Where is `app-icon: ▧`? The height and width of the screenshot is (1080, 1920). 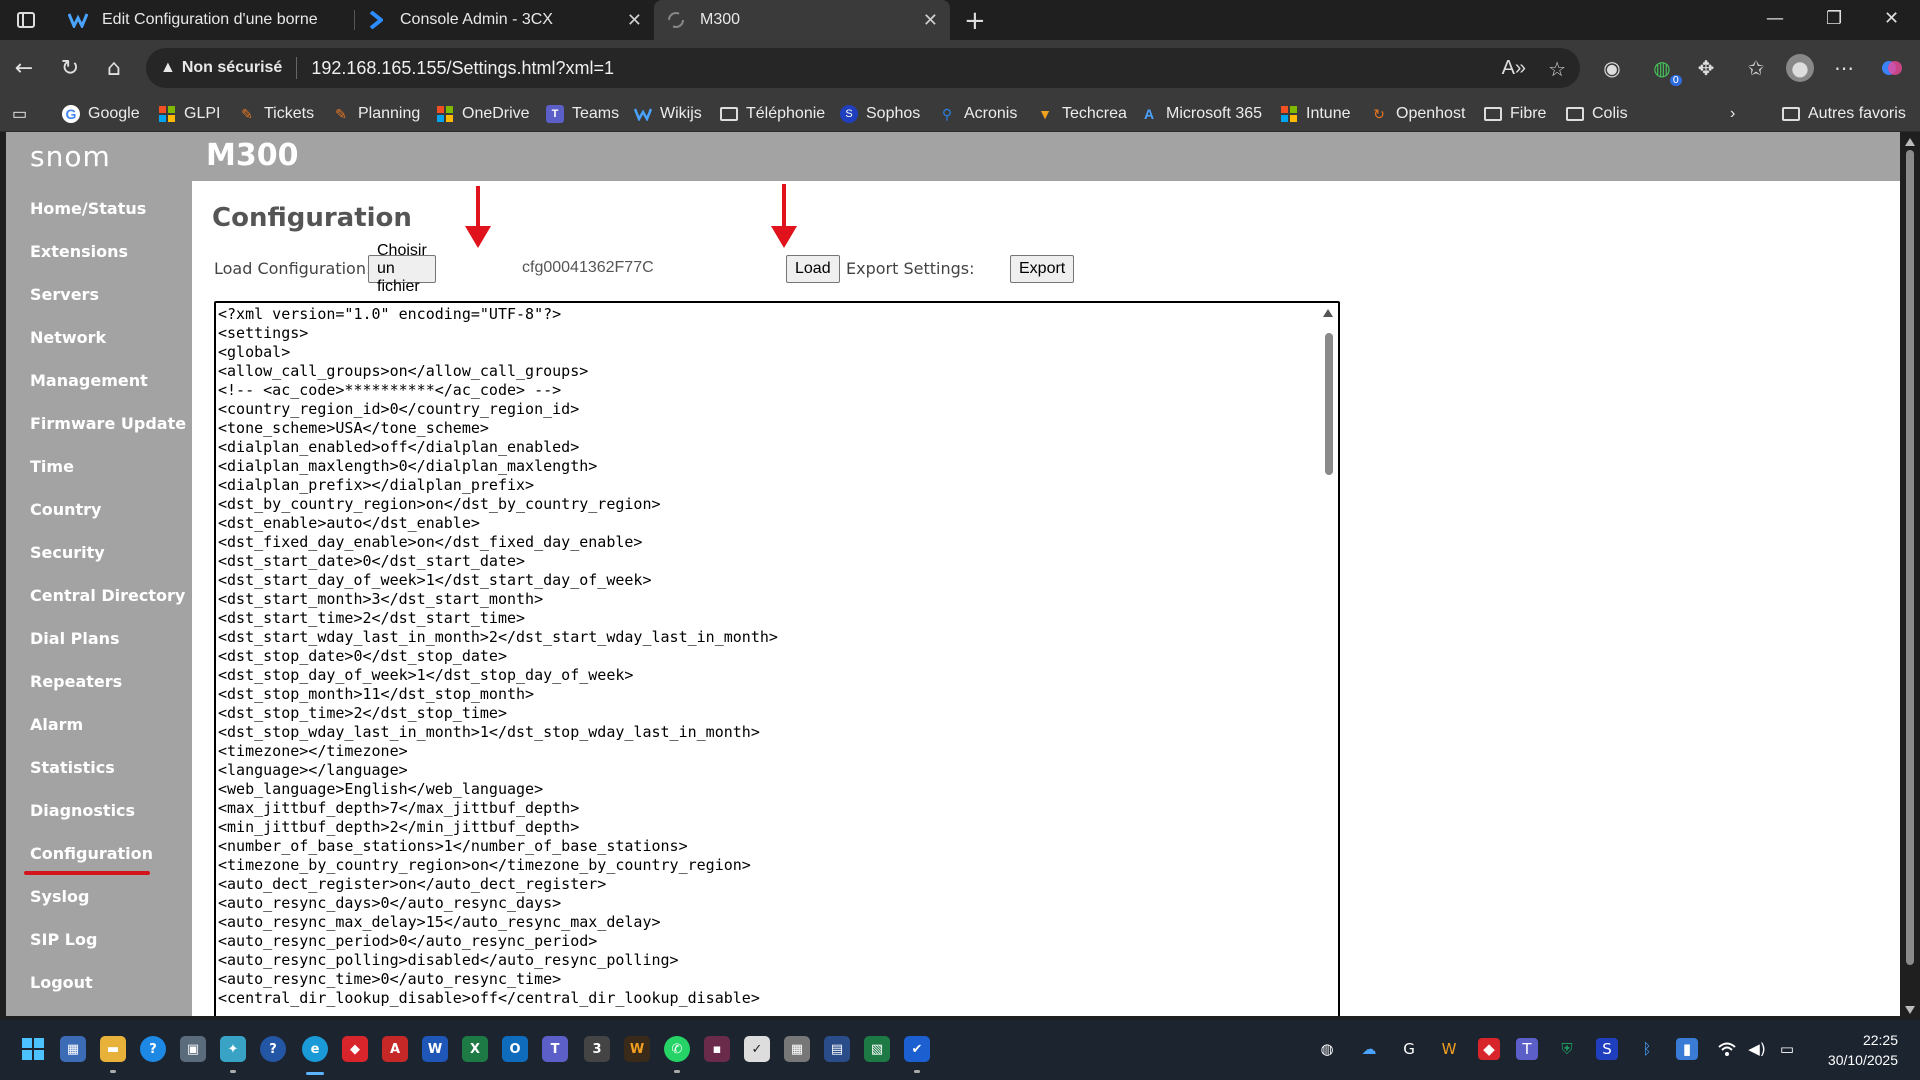
app-icon: ▧ is located at coordinates (877, 1049).